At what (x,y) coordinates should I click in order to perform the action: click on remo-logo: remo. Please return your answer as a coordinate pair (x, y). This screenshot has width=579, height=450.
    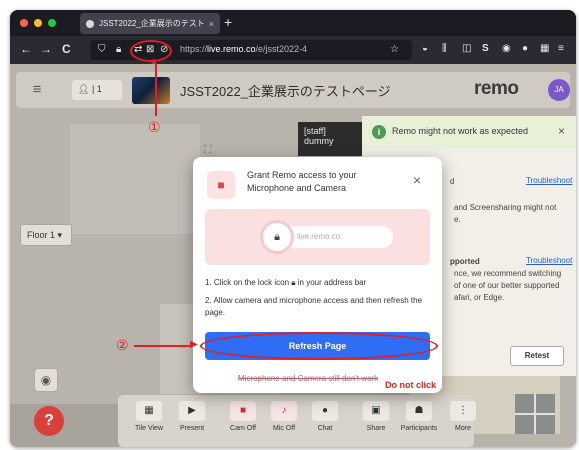
    Looking at the image, I should click on (496, 88).